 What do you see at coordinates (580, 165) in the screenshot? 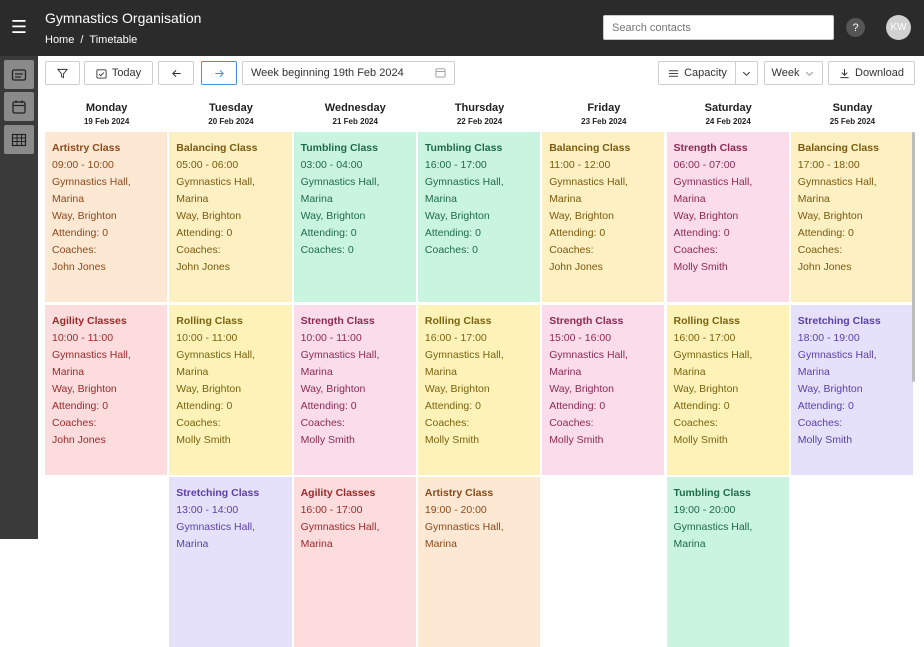
I see `class-time: 11:00 - 12:00` at bounding box center [580, 165].